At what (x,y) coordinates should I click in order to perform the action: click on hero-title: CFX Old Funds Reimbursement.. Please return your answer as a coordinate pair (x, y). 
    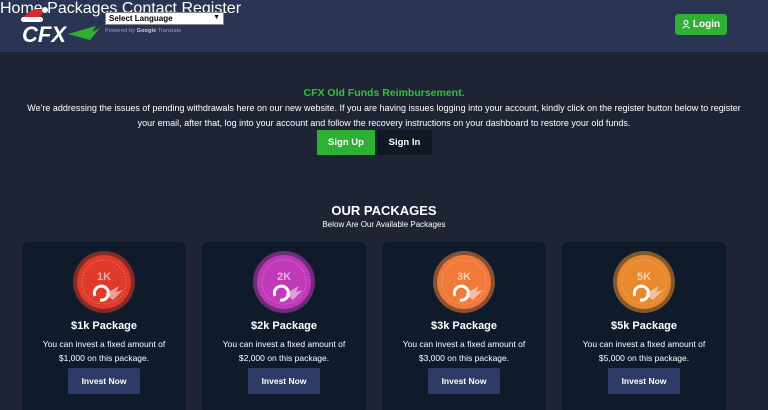
    Looking at the image, I should click on (384, 93).